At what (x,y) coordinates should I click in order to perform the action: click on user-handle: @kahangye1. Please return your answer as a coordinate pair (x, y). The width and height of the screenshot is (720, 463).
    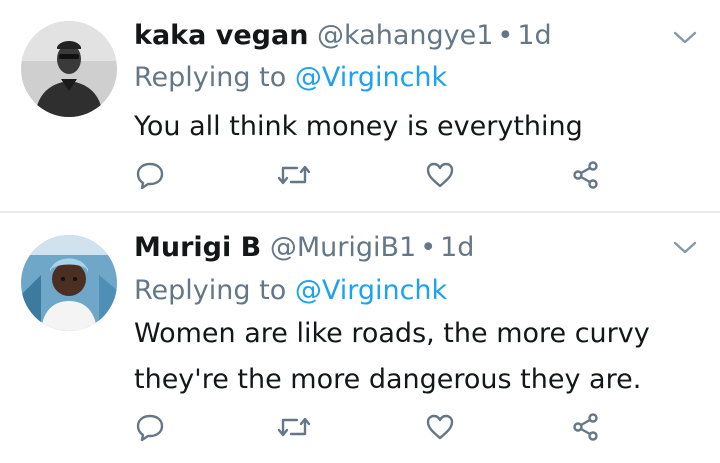
    Looking at the image, I should click on (405, 35).